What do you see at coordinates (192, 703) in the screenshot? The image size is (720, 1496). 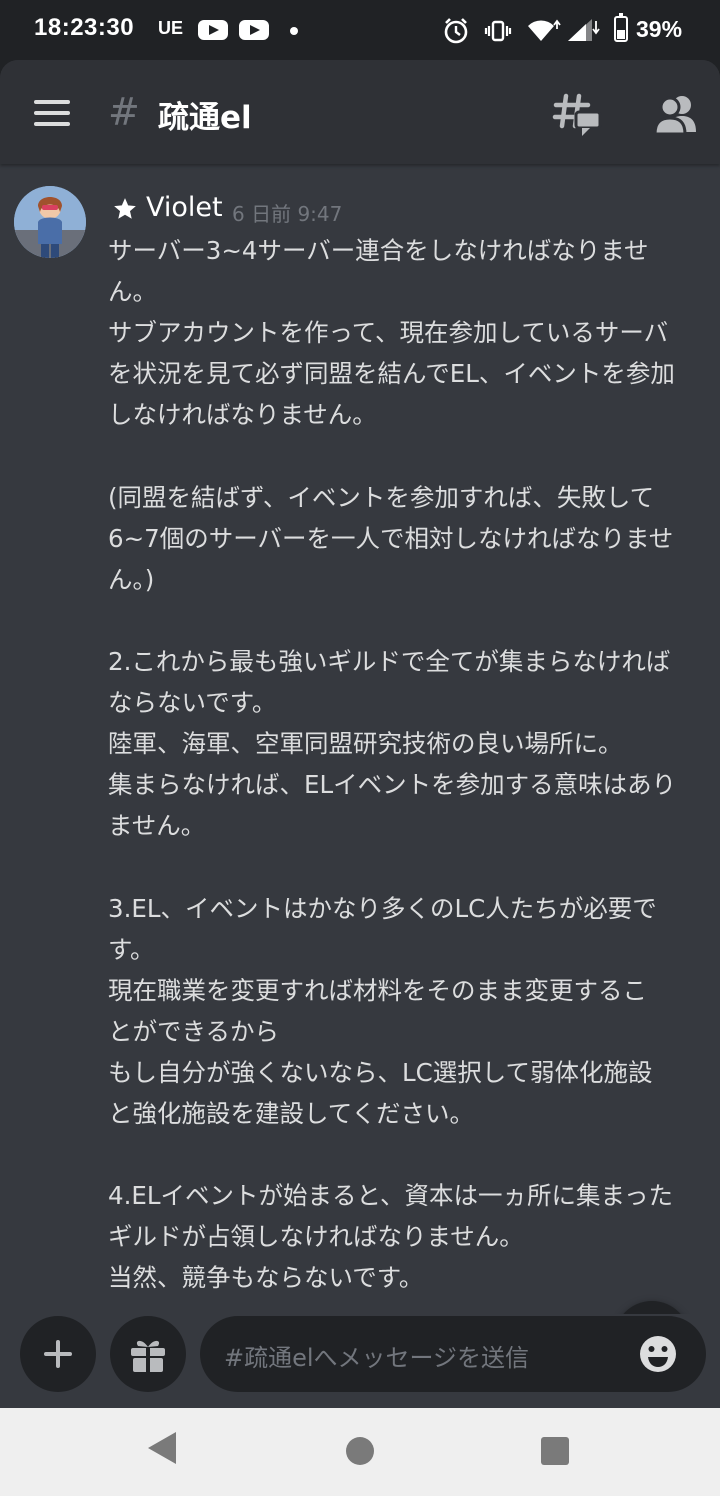 I see `message-line: ならないです。` at bounding box center [192, 703].